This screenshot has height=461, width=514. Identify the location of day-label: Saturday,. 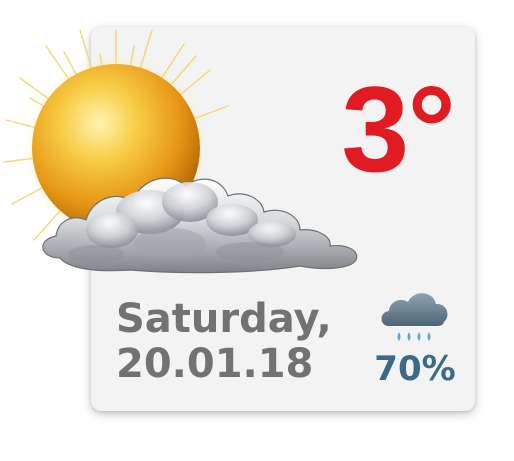
(224, 319).